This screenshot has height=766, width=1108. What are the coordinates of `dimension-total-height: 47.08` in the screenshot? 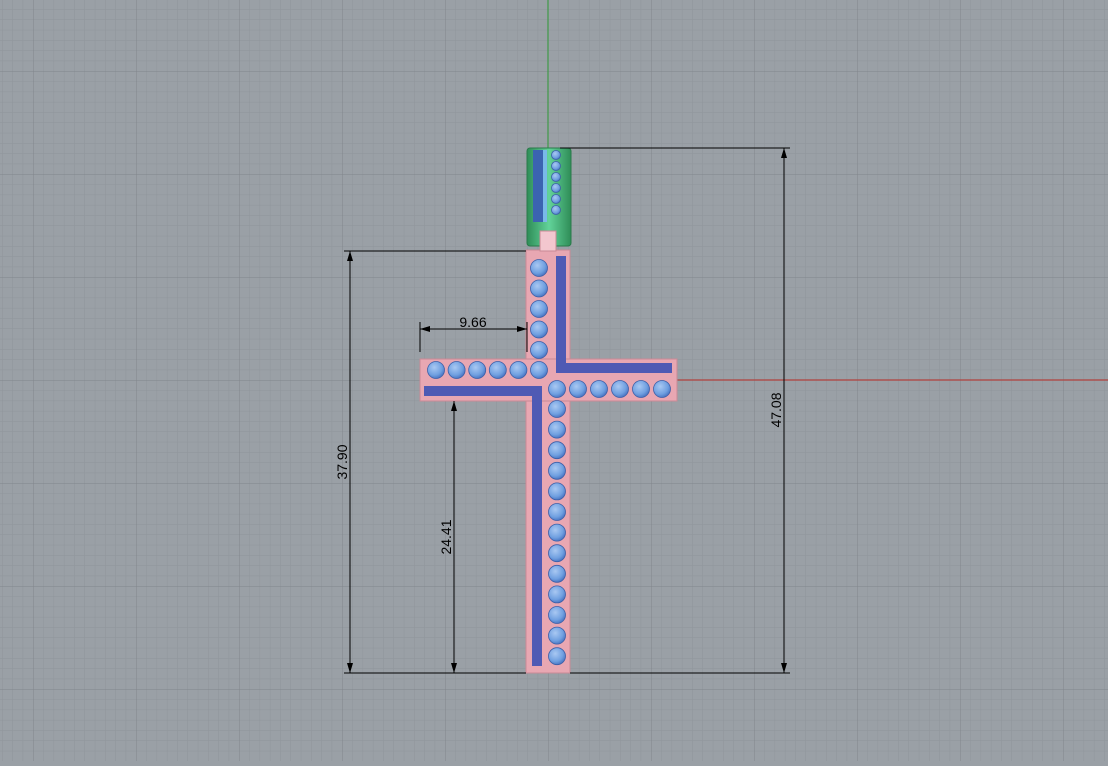 It's located at (776, 409).